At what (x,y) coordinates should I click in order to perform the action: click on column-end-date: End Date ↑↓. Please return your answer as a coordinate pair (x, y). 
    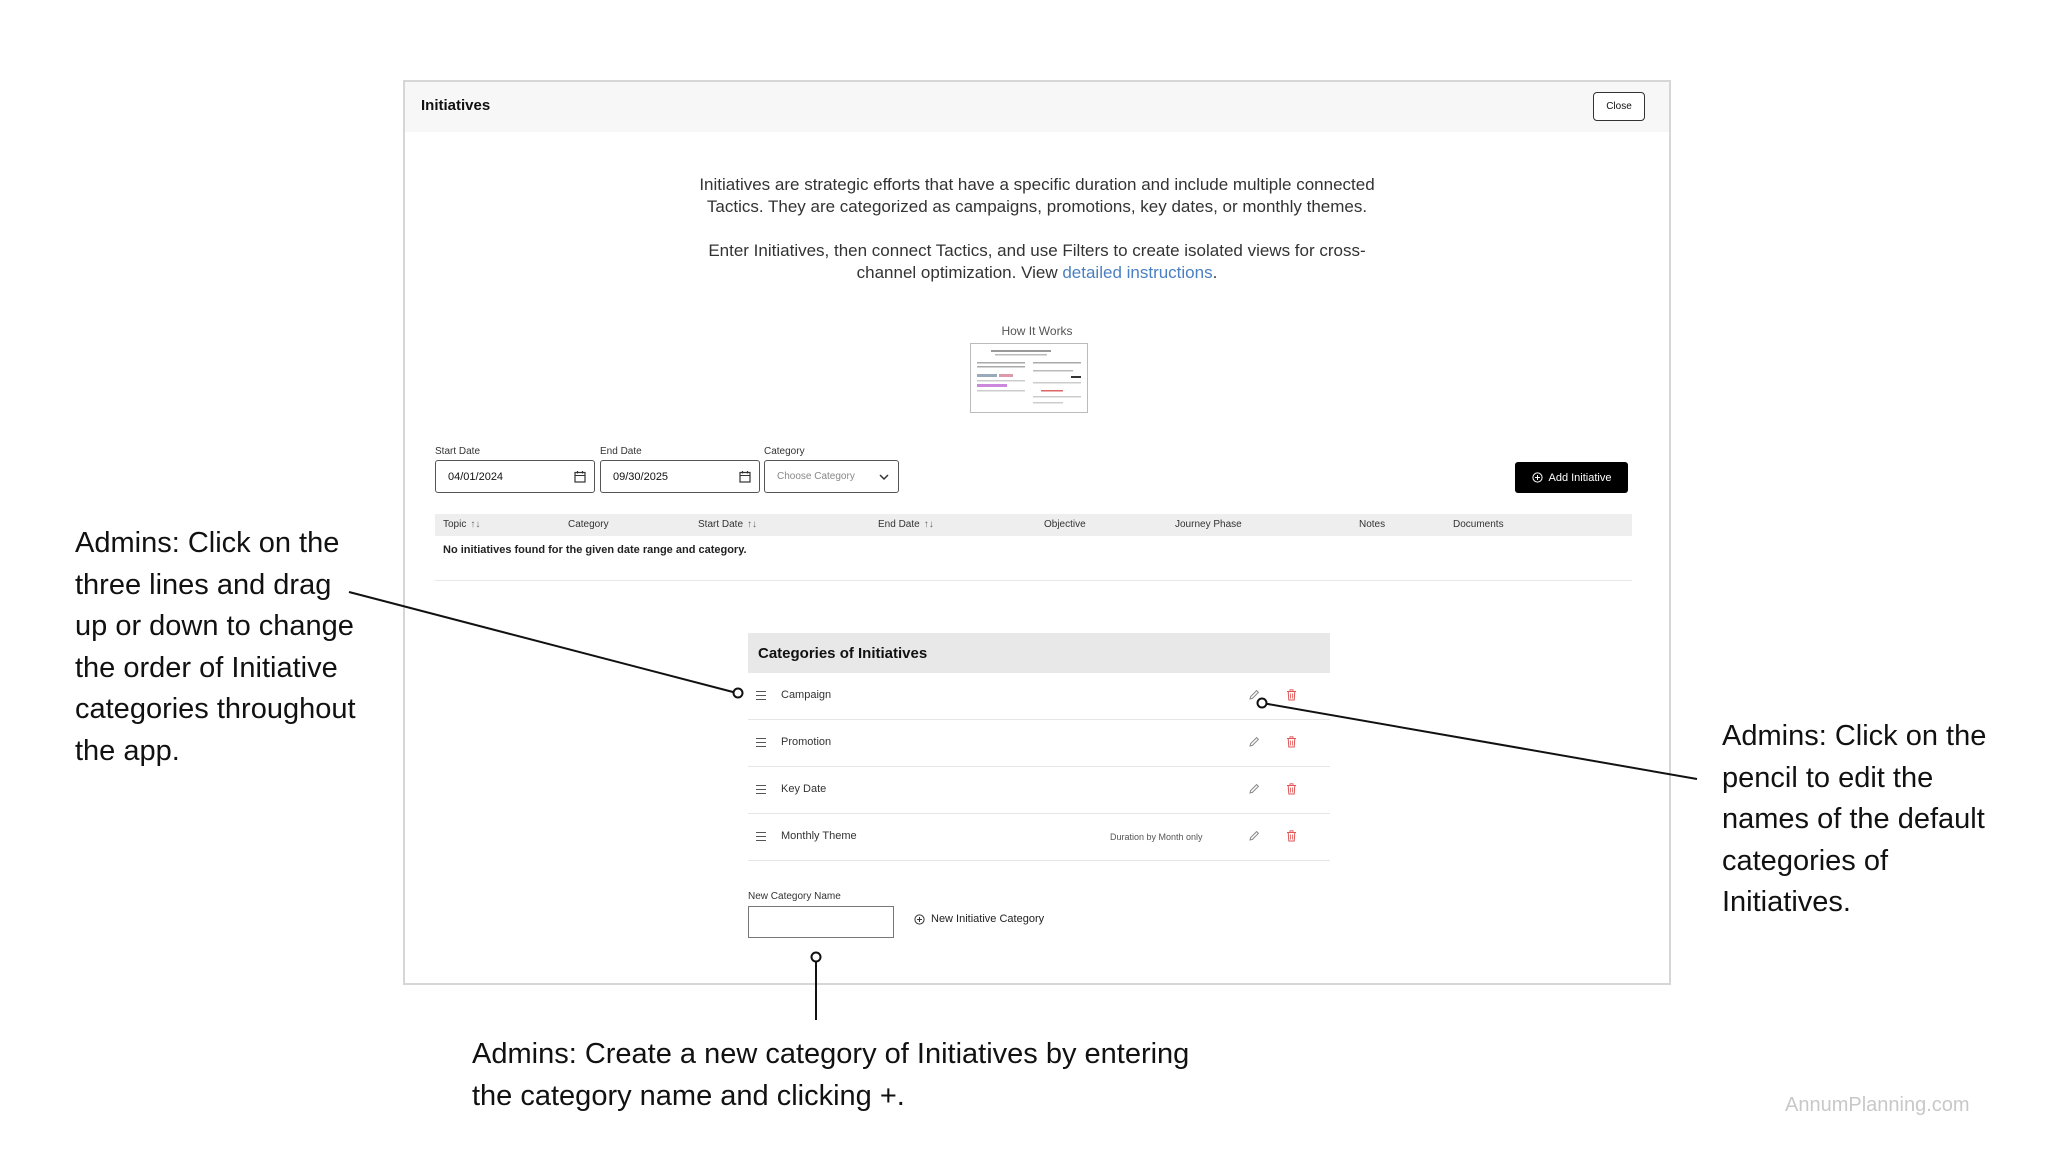
    Looking at the image, I should click on (906, 524).